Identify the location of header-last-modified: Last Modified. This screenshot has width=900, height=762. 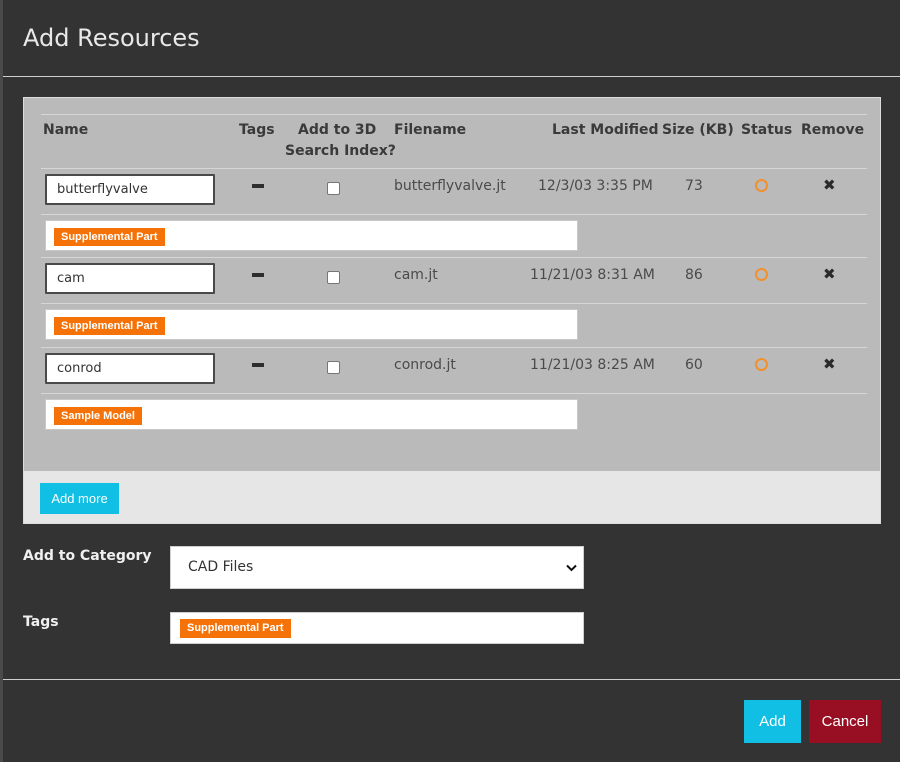
(605, 130).